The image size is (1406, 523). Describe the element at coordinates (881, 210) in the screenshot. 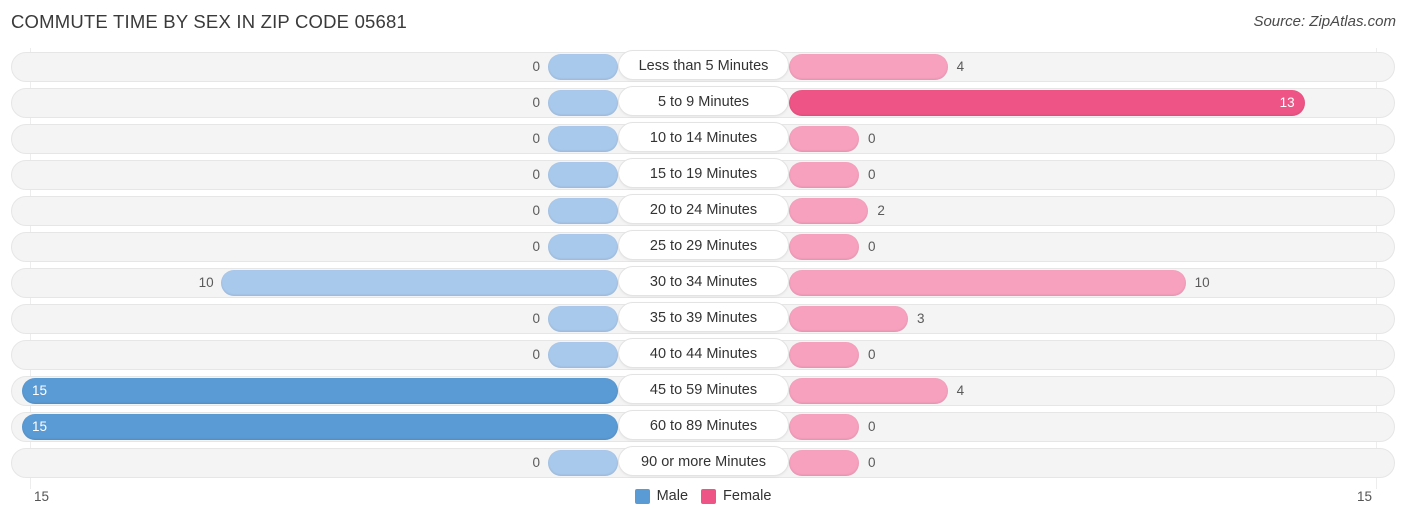

I see `bar-value-female: 2` at that location.